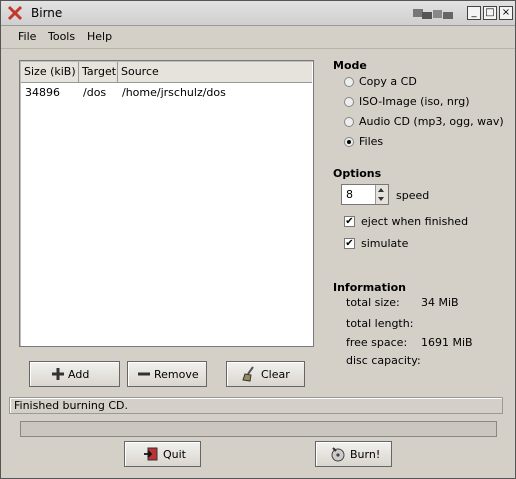 This screenshot has width=516, height=479. What do you see at coordinates (99, 36) in the screenshot?
I see `menu-help: Help` at bounding box center [99, 36].